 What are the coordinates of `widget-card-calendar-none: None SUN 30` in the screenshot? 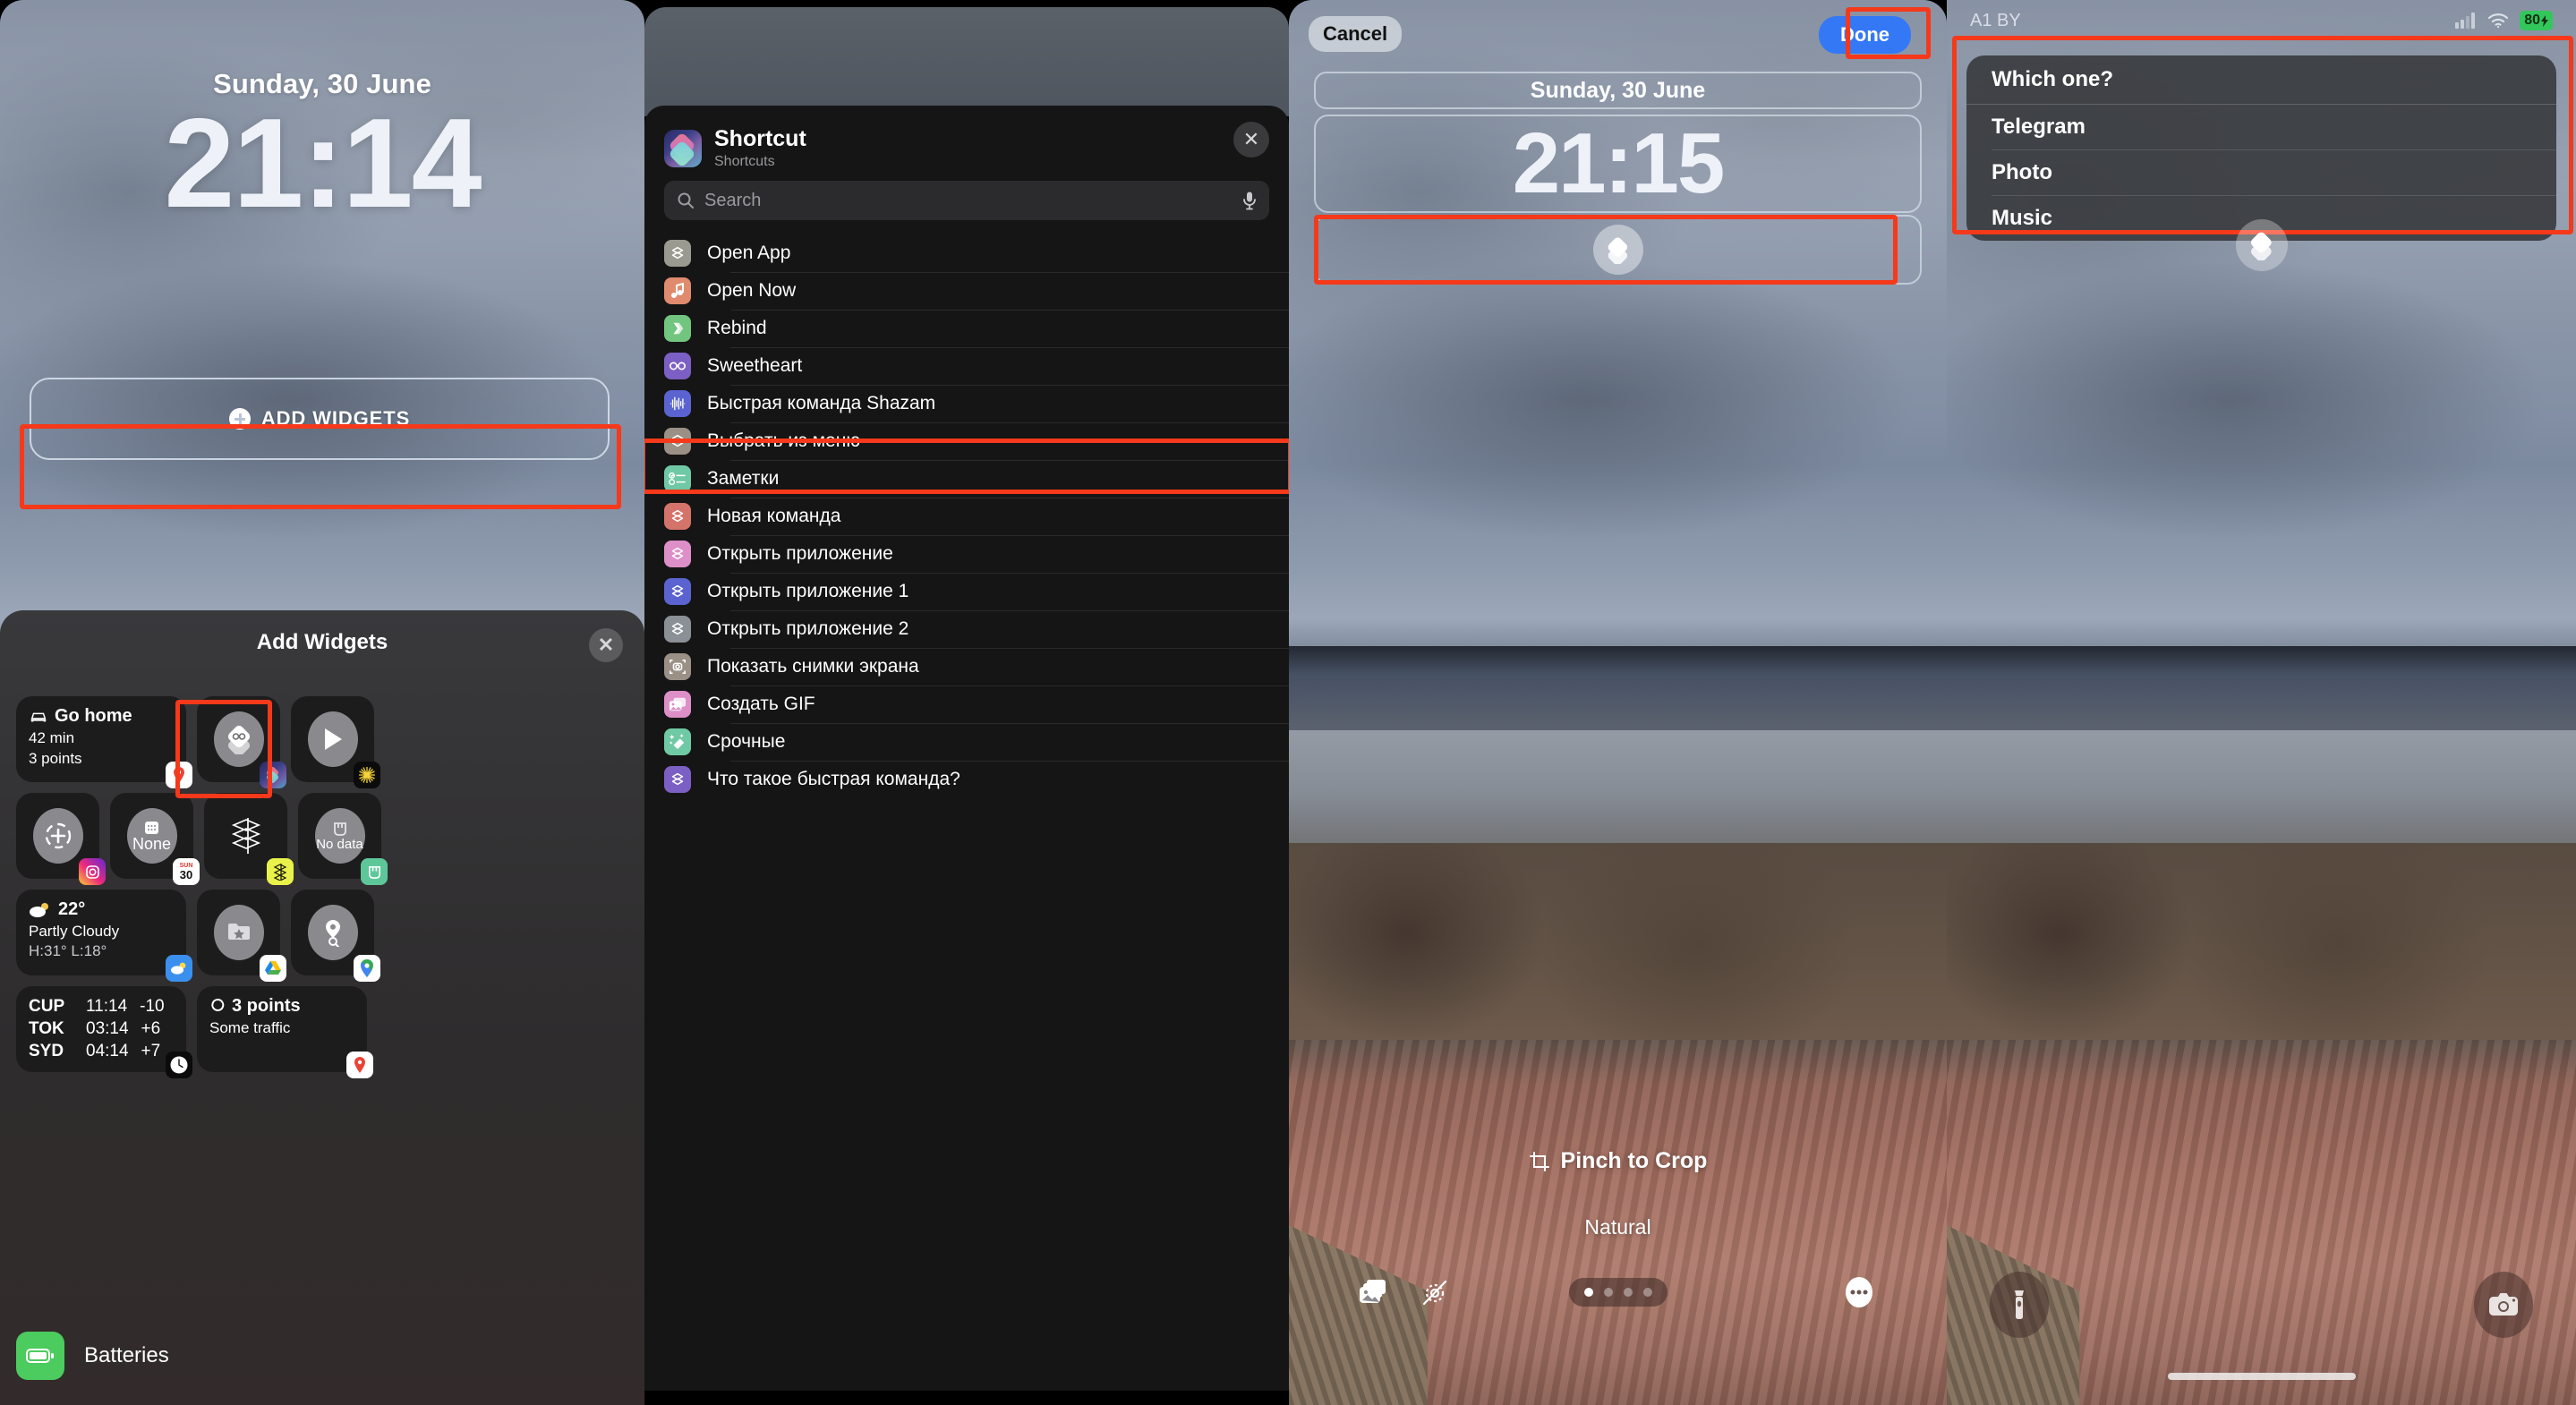 It's located at (155, 839).